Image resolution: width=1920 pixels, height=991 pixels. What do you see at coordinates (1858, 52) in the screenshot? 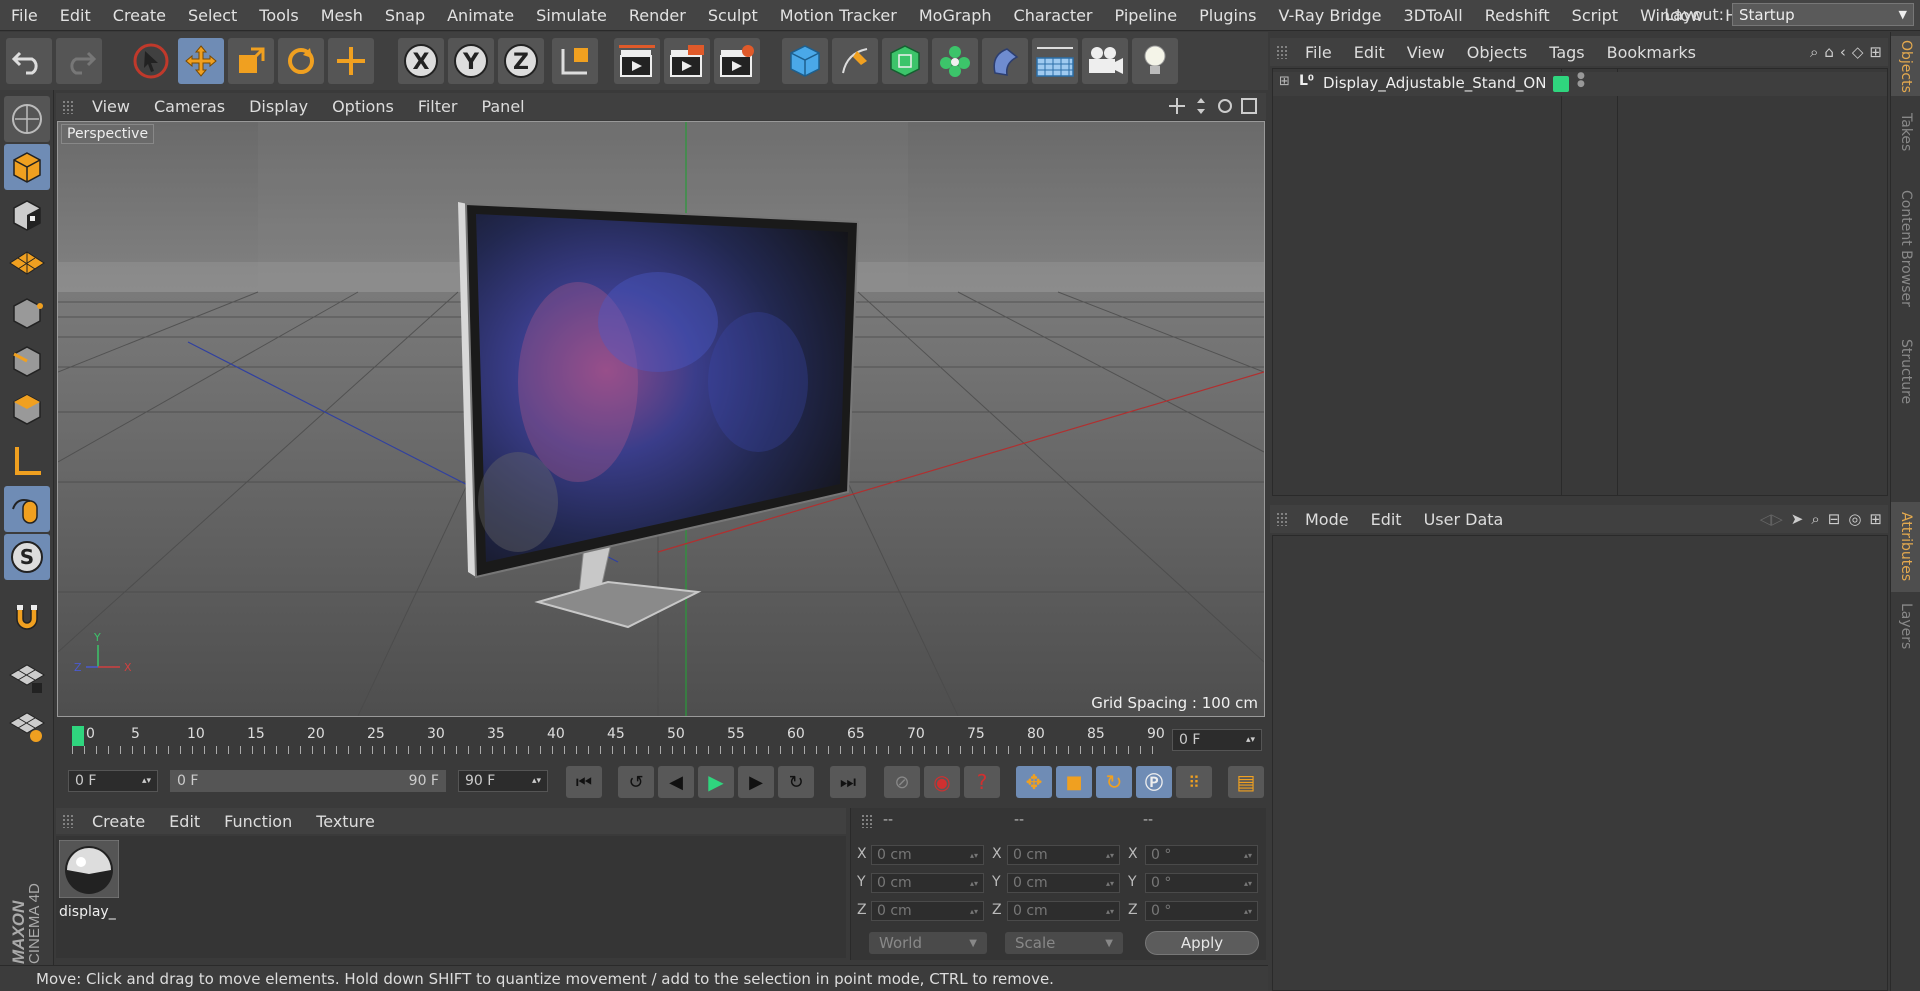
I see `forward-icon: ◇` at bounding box center [1858, 52].